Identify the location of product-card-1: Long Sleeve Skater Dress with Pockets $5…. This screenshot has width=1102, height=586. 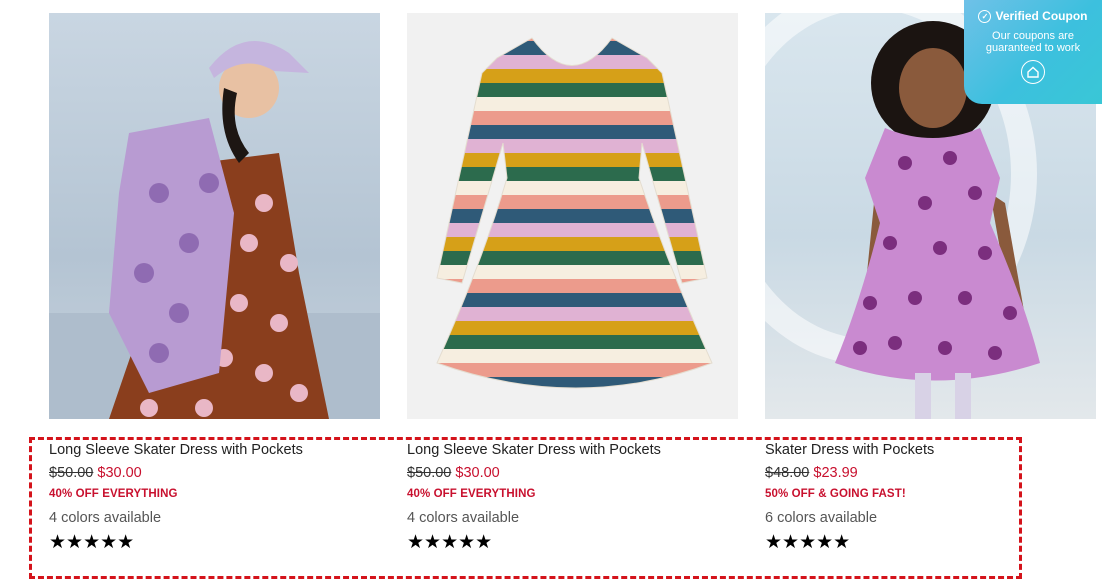
(214, 496).